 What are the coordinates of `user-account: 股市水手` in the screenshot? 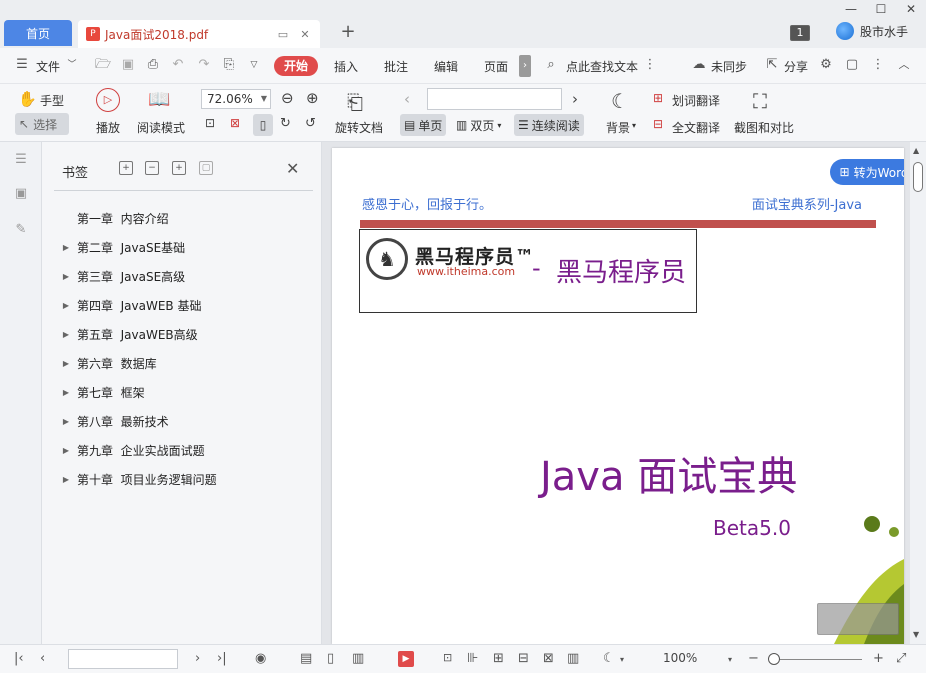 It's located at (872, 31).